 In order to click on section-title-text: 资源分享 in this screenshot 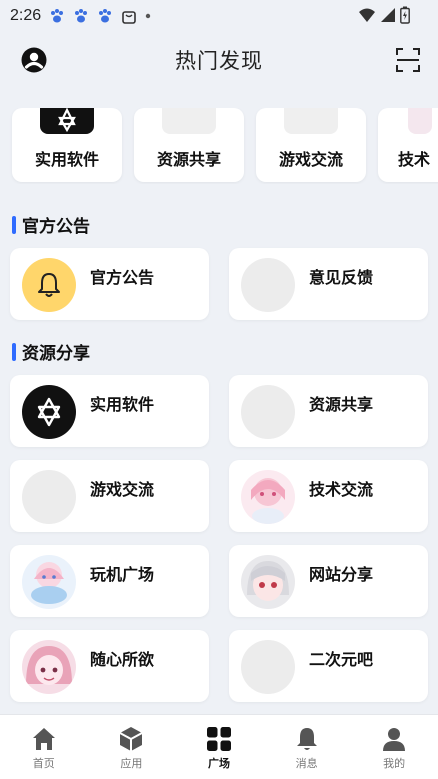, I will do `click(56, 354)`.